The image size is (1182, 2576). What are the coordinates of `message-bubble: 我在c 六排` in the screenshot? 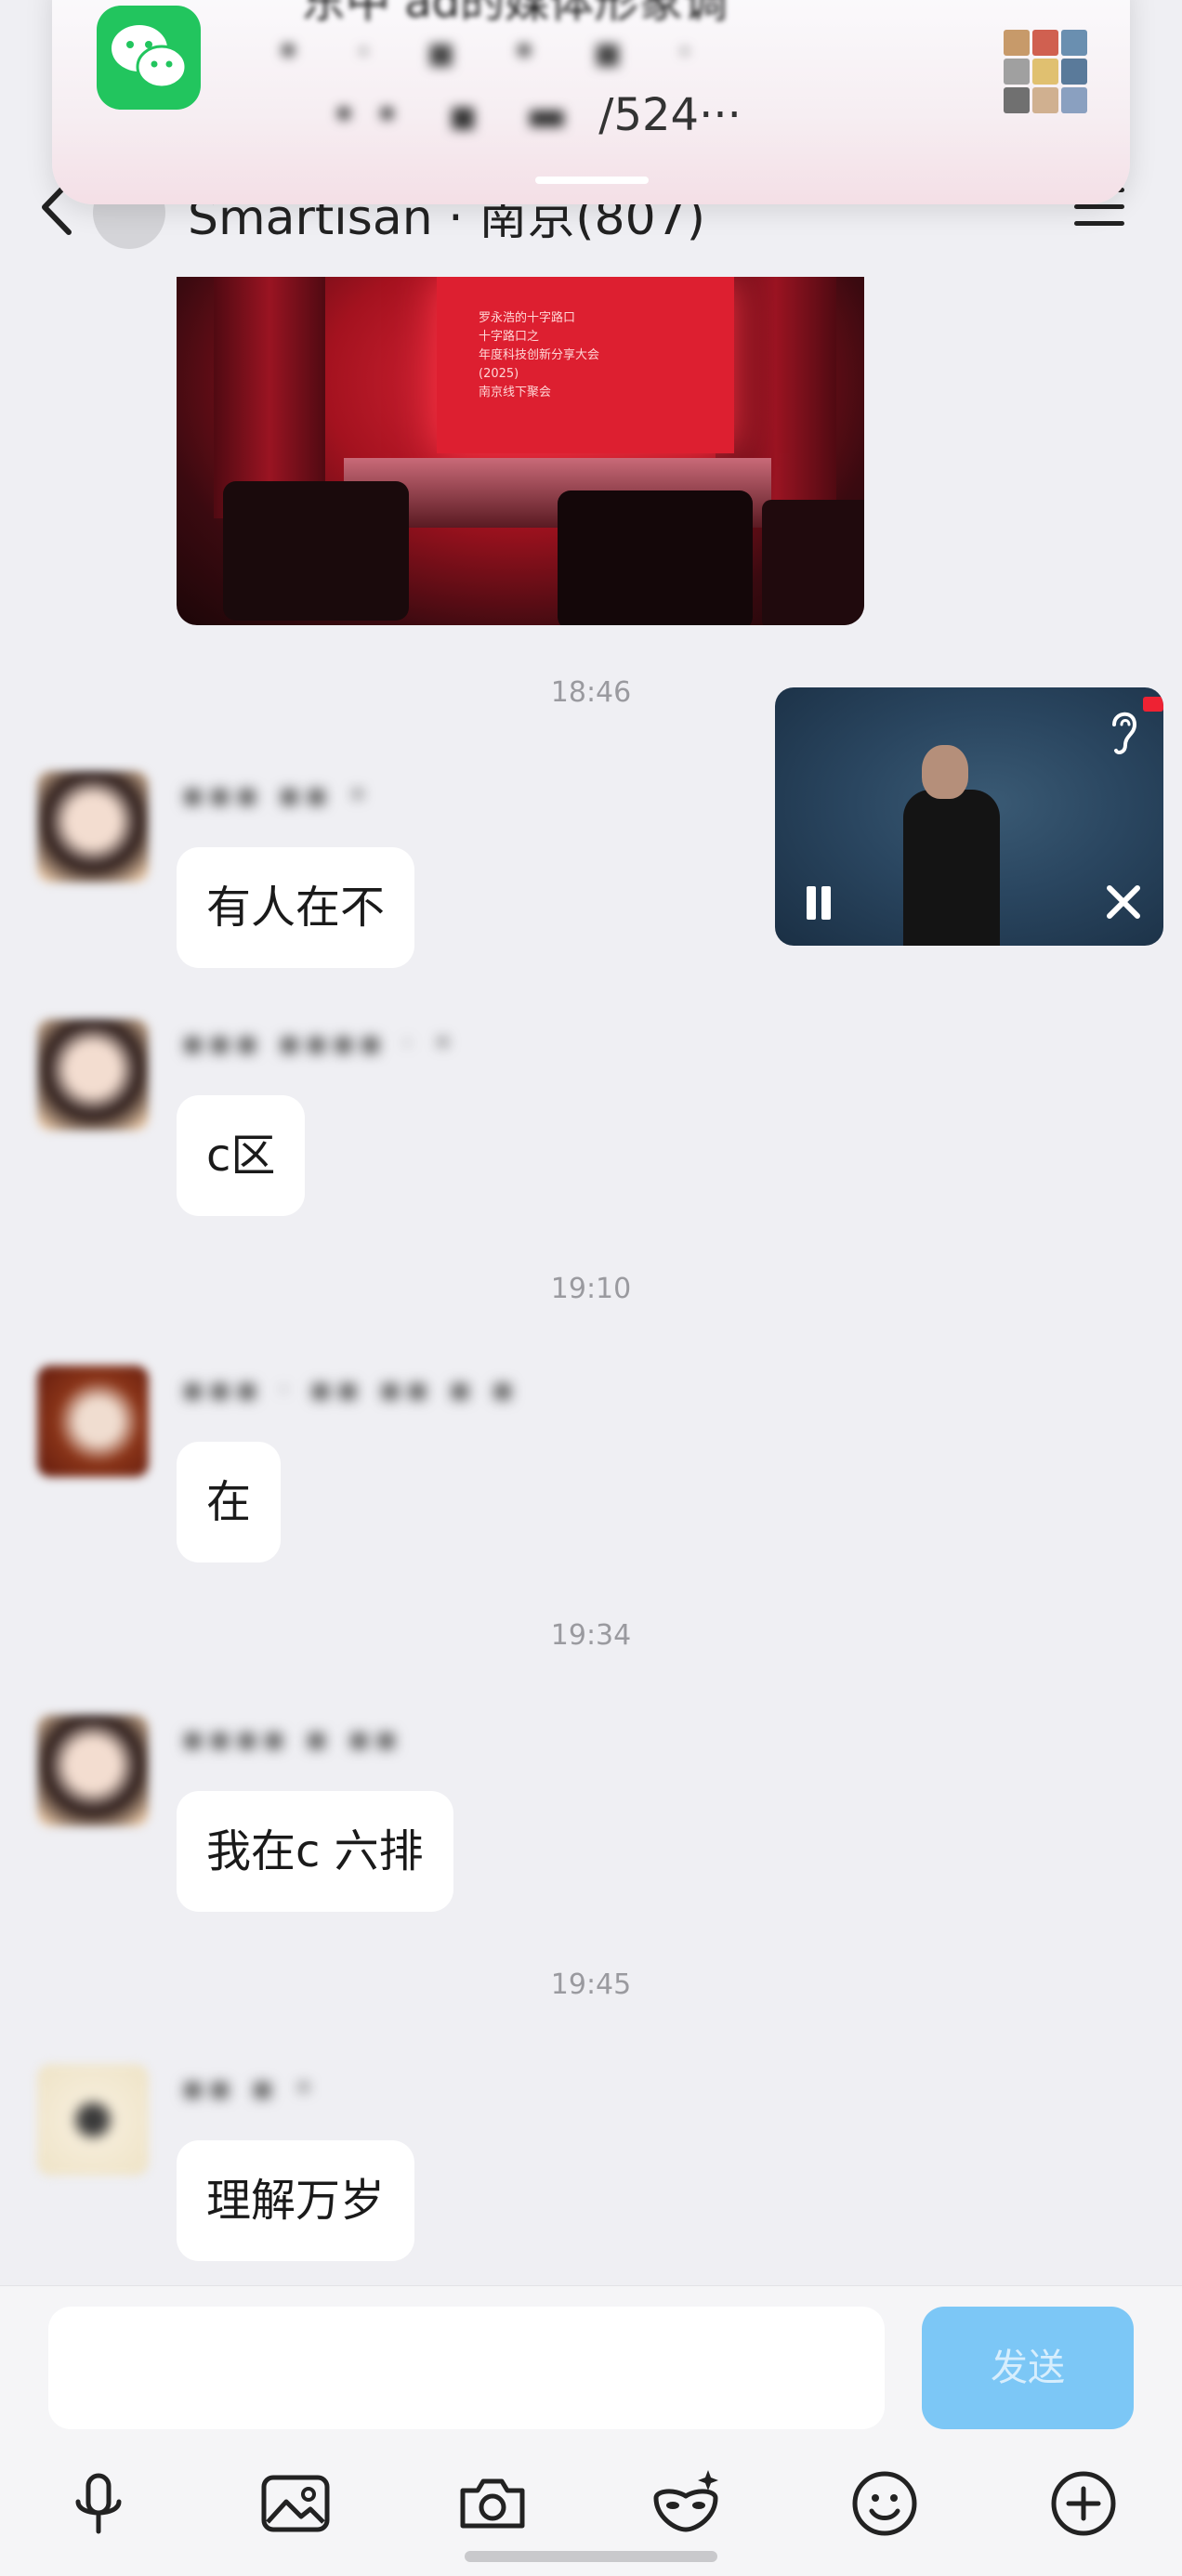 It's located at (315, 1851).